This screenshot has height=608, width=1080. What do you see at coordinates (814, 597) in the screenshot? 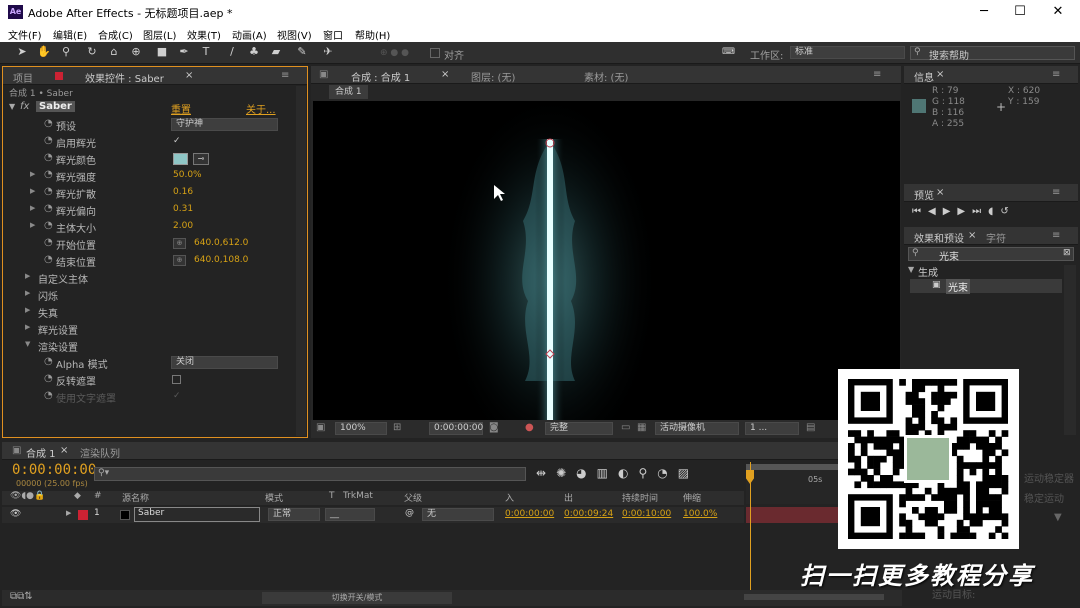
I see `zoom-slider` at bounding box center [814, 597].